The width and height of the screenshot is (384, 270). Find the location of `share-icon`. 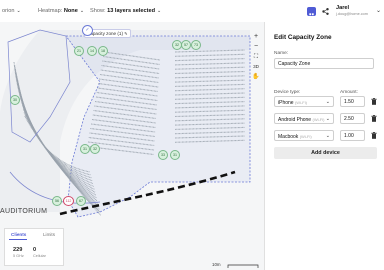

share-icon is located at coordinates (325, 11).